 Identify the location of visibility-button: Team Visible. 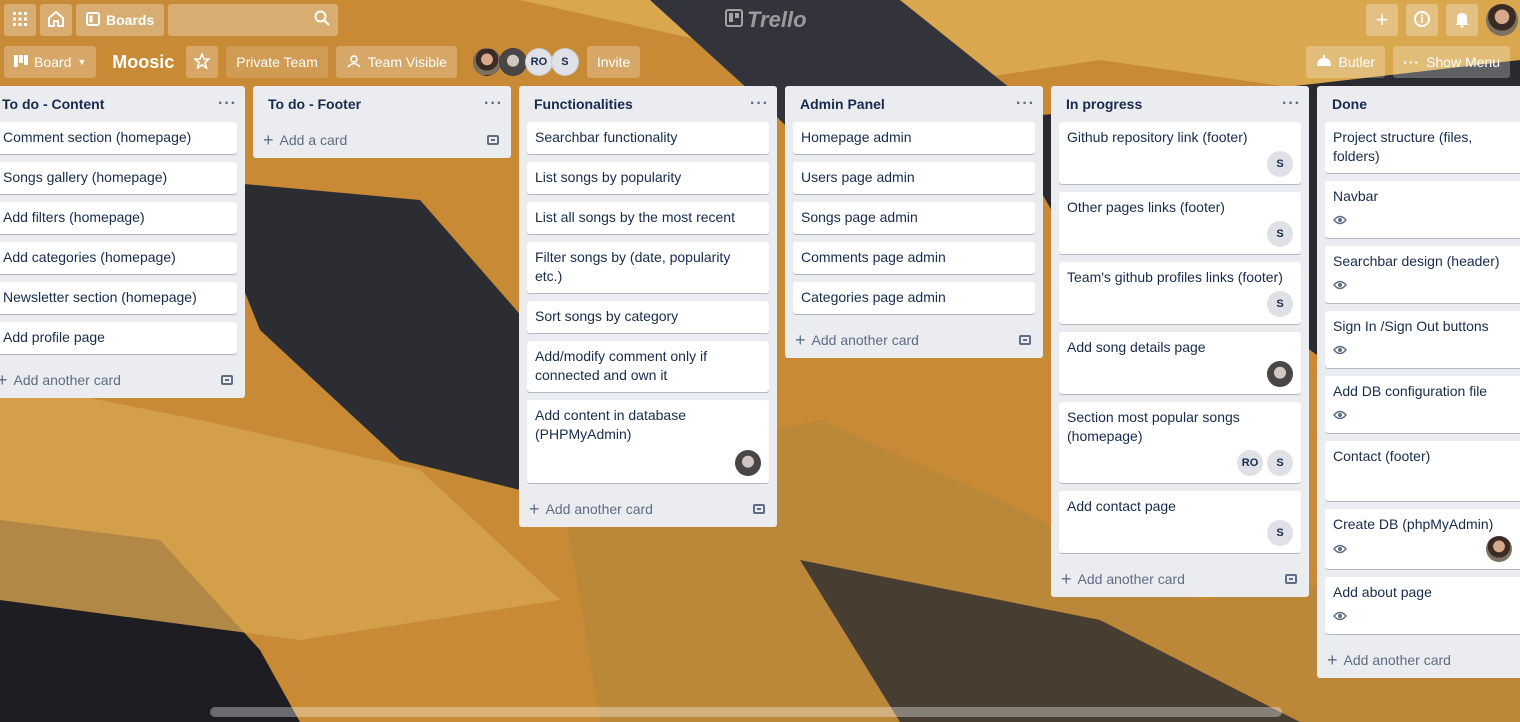
(396, 62).